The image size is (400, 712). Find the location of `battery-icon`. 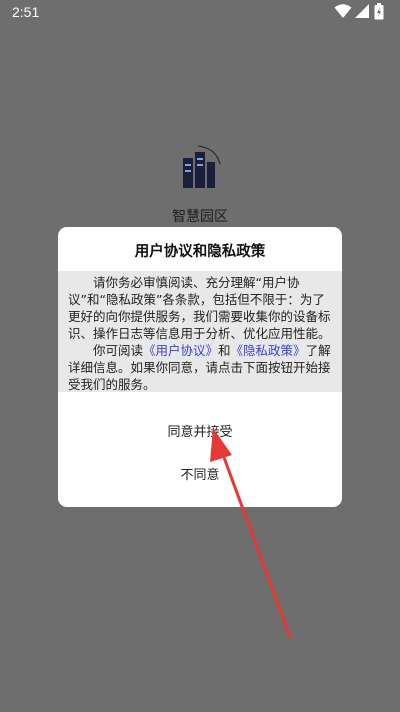

battery-icon is located at coordinates (379, 11).